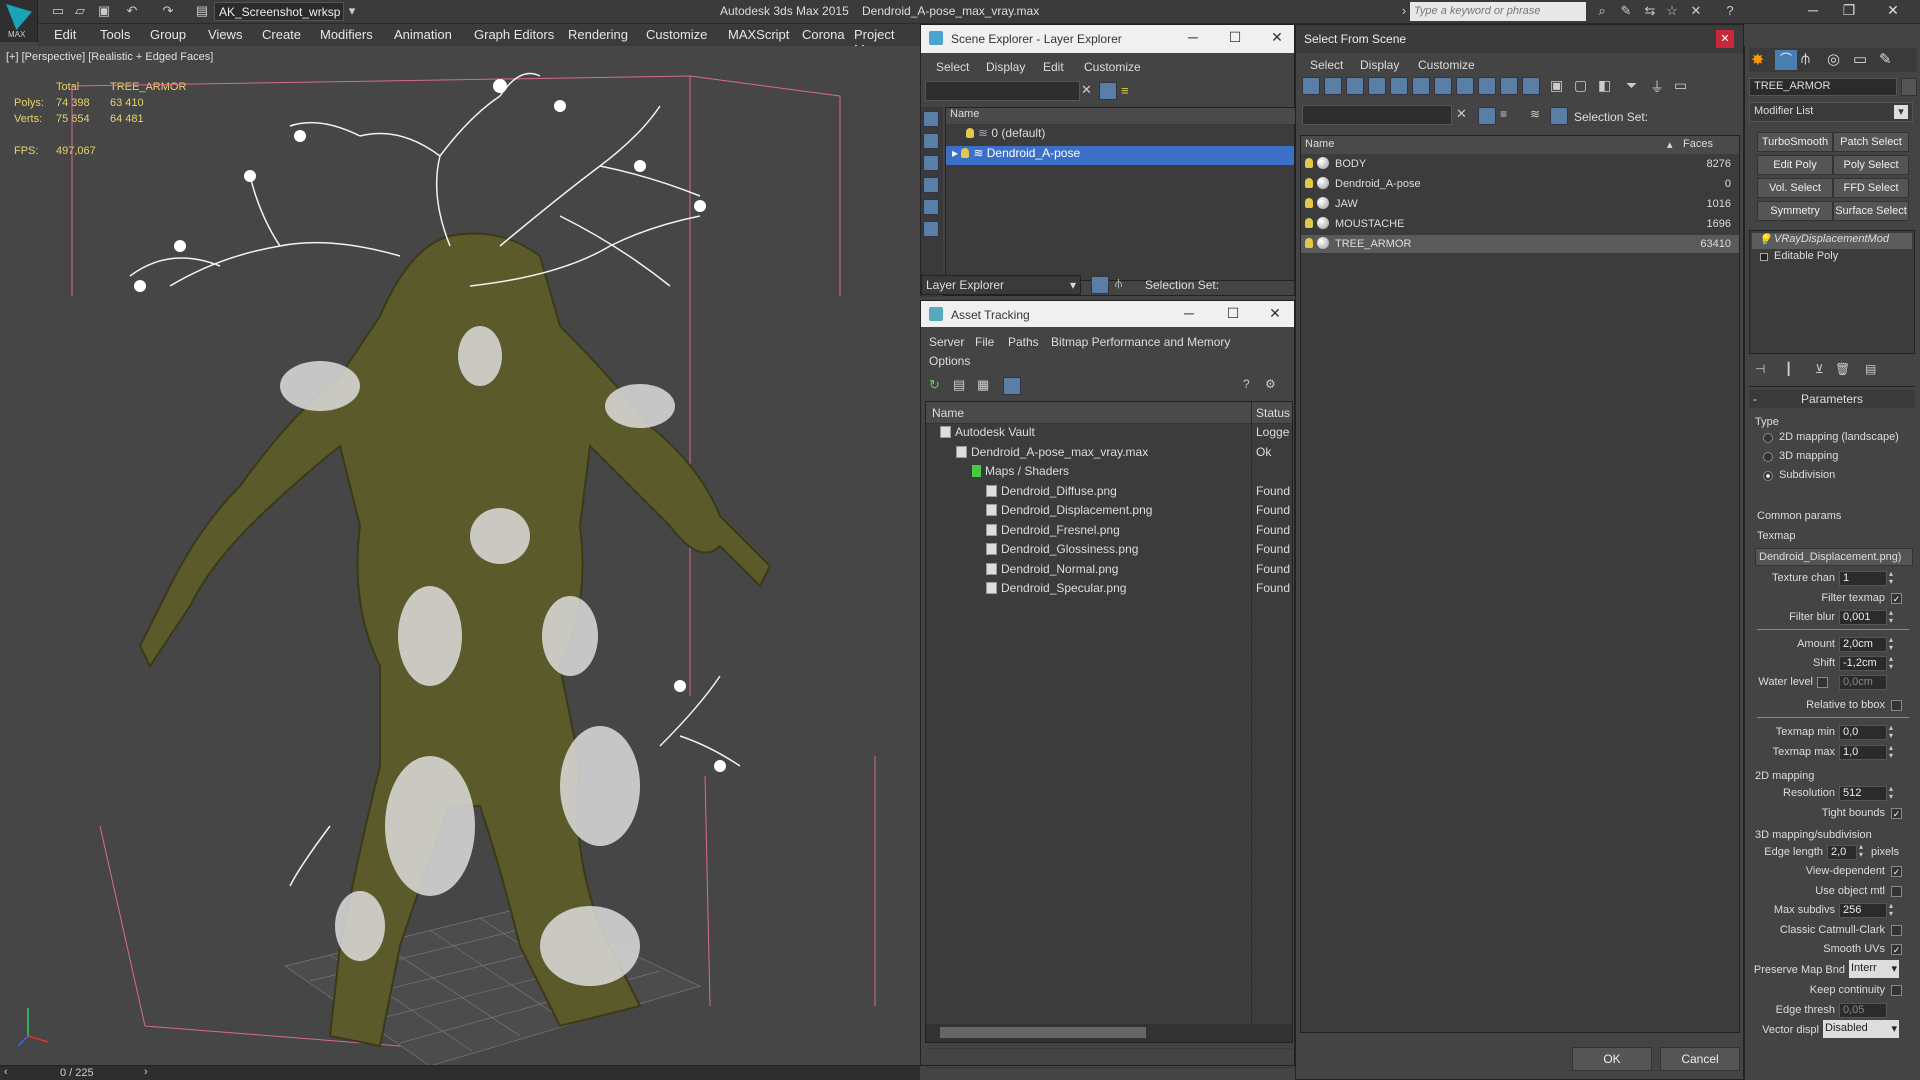 This screenshot has height=1080, width=1920. Describe the element at coordinates (1788, 369) in the screenshot. I see `show-end-result-icon: ┃` at that location.